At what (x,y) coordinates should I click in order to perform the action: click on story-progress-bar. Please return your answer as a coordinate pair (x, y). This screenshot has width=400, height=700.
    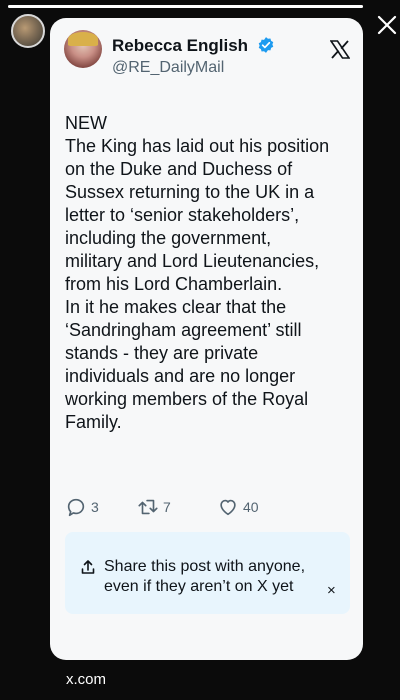
    Looking at the image, I should click on (185, 6).